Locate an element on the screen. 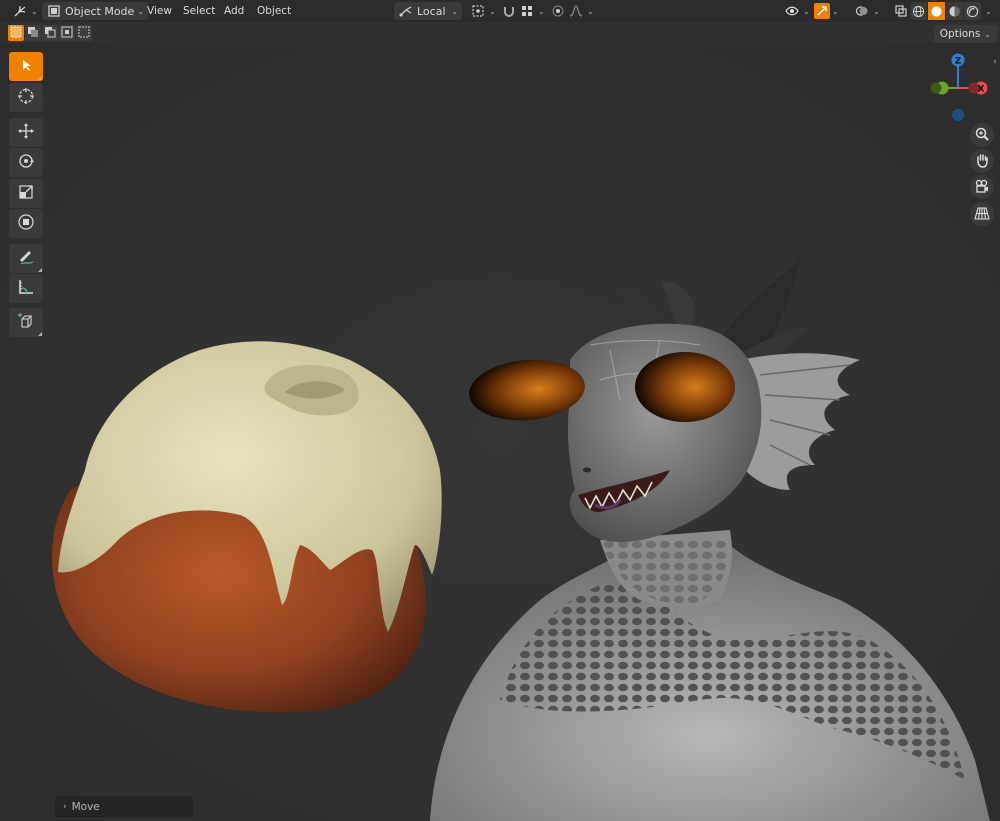 The width and height of the screenshot is (1000, 821). pivot-icon is located at coordinates (478, 11).